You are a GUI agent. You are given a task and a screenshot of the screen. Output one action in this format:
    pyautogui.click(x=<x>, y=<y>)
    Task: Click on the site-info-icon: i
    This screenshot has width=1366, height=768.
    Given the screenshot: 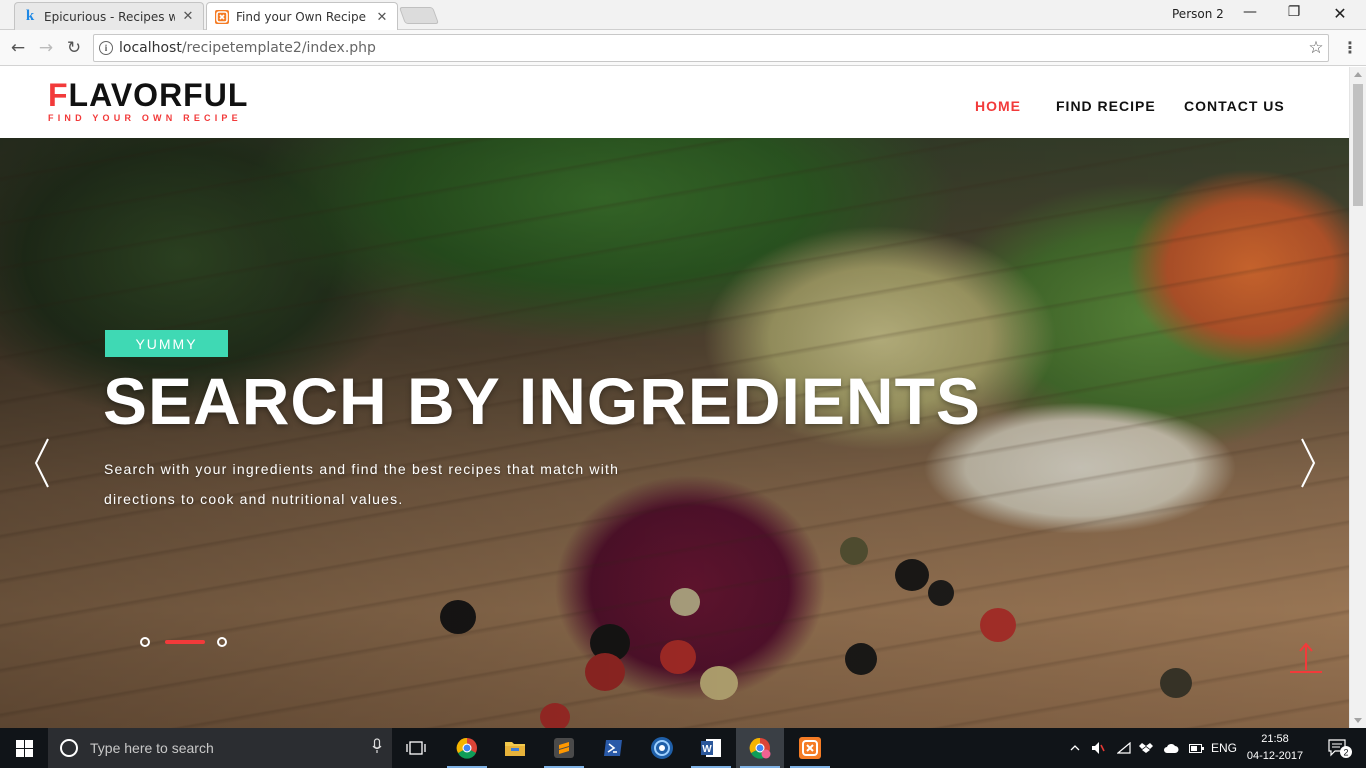 What is the action you would take?
    pyautogui.click(x=106, y=48)
    